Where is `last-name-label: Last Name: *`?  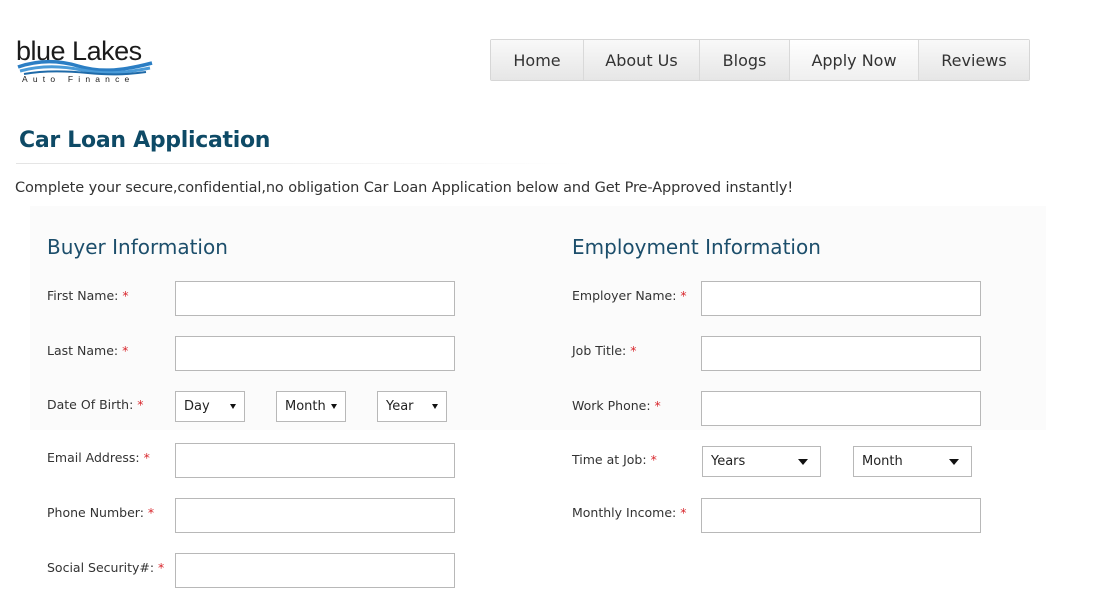 last-name-label: Last Name: * is located at coordinates (88, 350).